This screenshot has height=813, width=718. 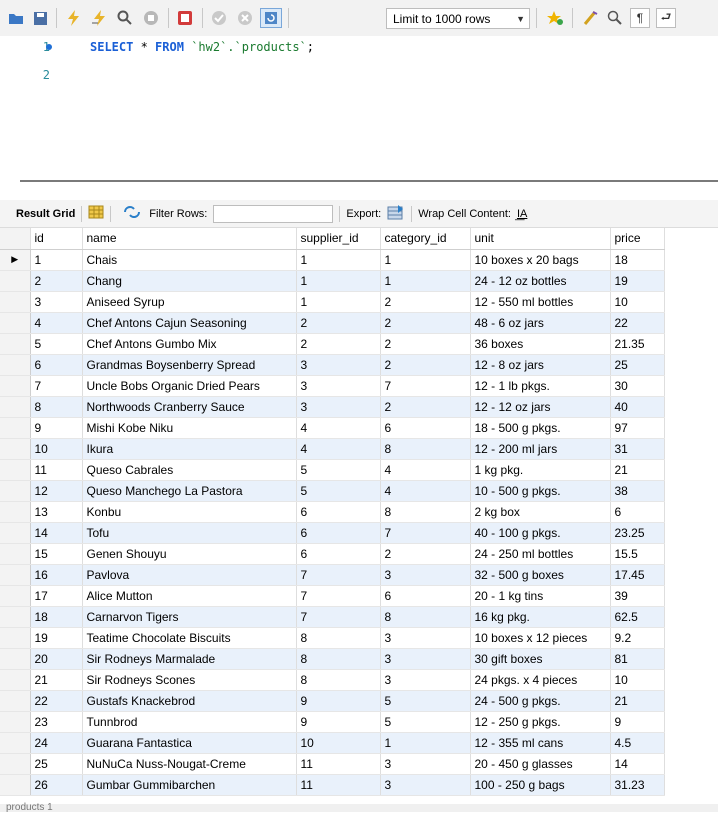 I want to click on cell-name: Mishi Kobe Niku, so click(x=189, y=428).